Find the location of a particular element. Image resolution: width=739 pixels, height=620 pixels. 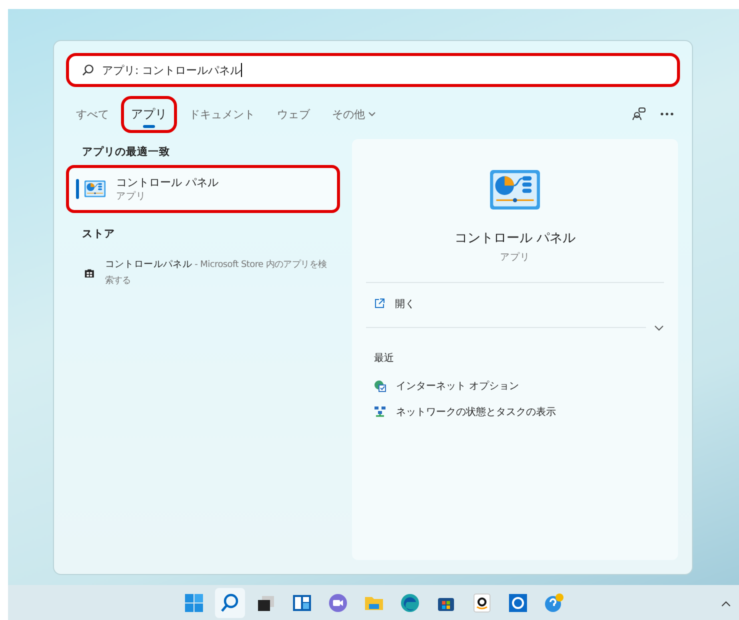

help-icon is located at coordinates (554, 602).